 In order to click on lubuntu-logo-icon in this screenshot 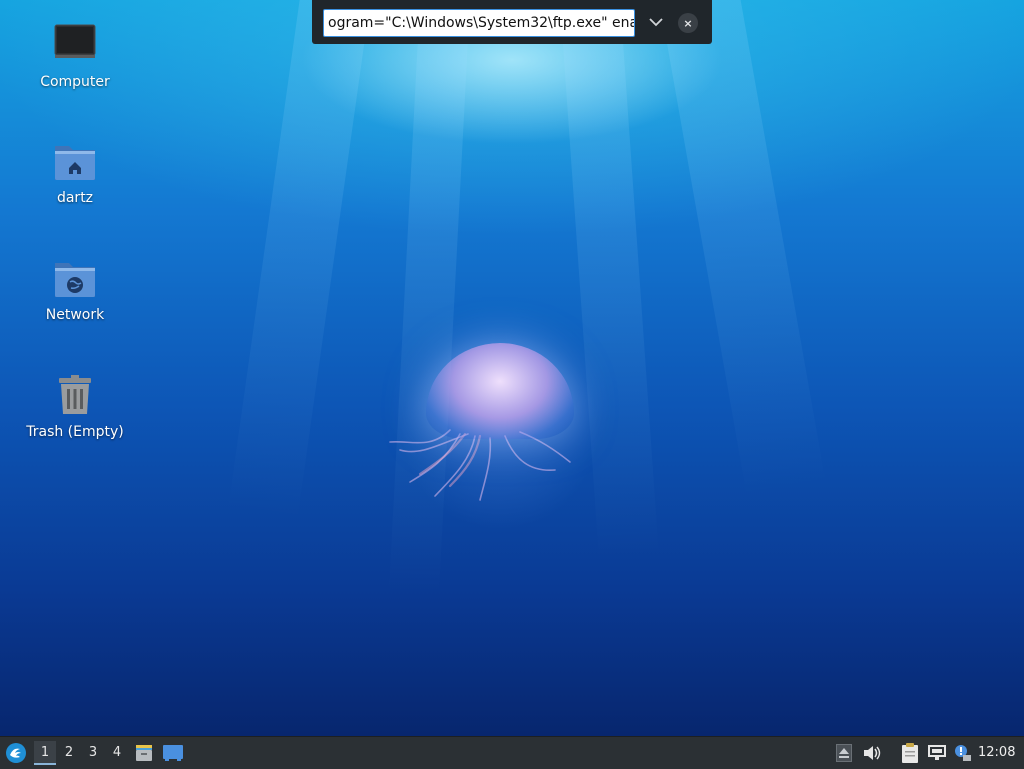, I will do `click(16, 753)`.